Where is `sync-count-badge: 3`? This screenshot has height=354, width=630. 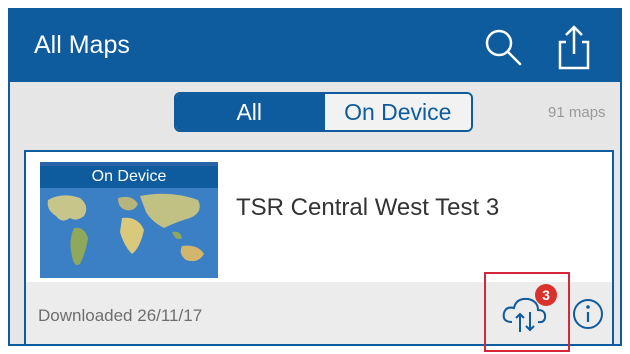
sync-count-badge: 3 is located at coordinates (546, 295).